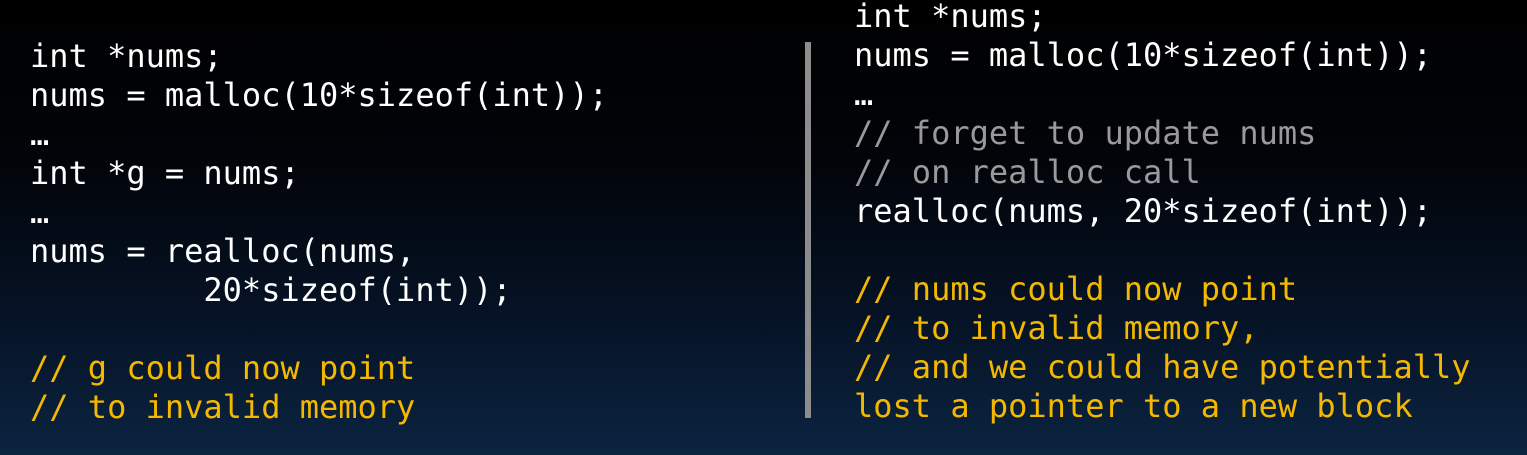 This screenshot has height=455, width=1527. I want to click on code-line: int *g = nums;, so click(165, 173).